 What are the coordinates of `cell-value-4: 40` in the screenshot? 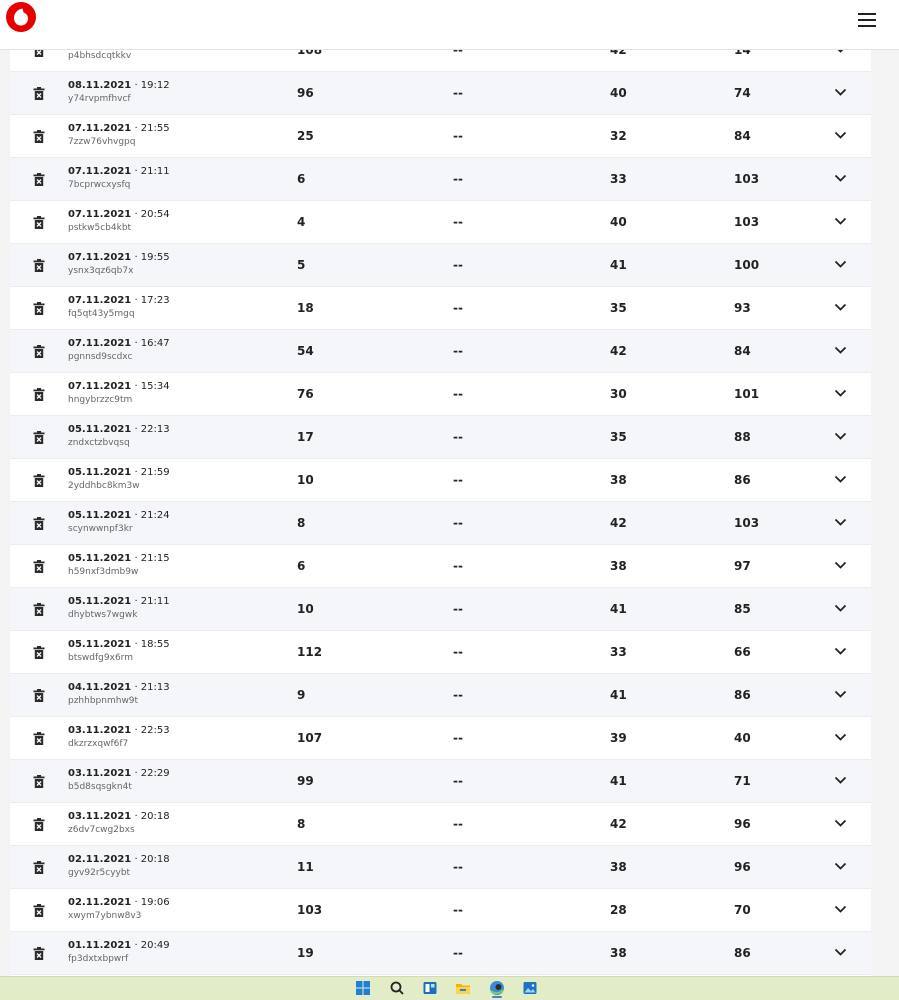 It's located at (742, 738).